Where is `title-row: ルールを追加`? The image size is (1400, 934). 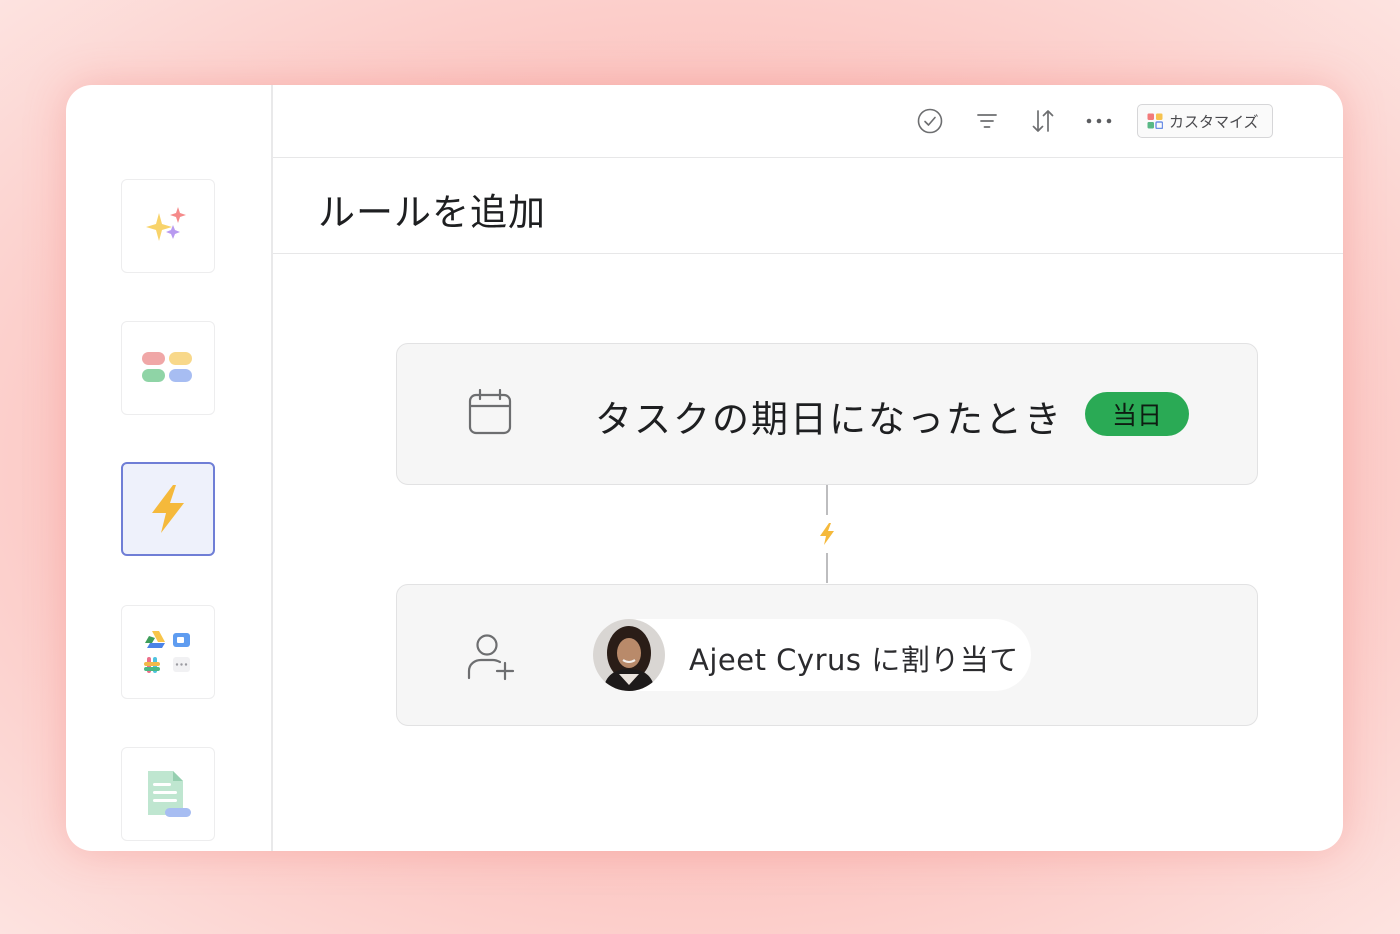 title-row: ルールを追加 is located at coordinates (808, 206).